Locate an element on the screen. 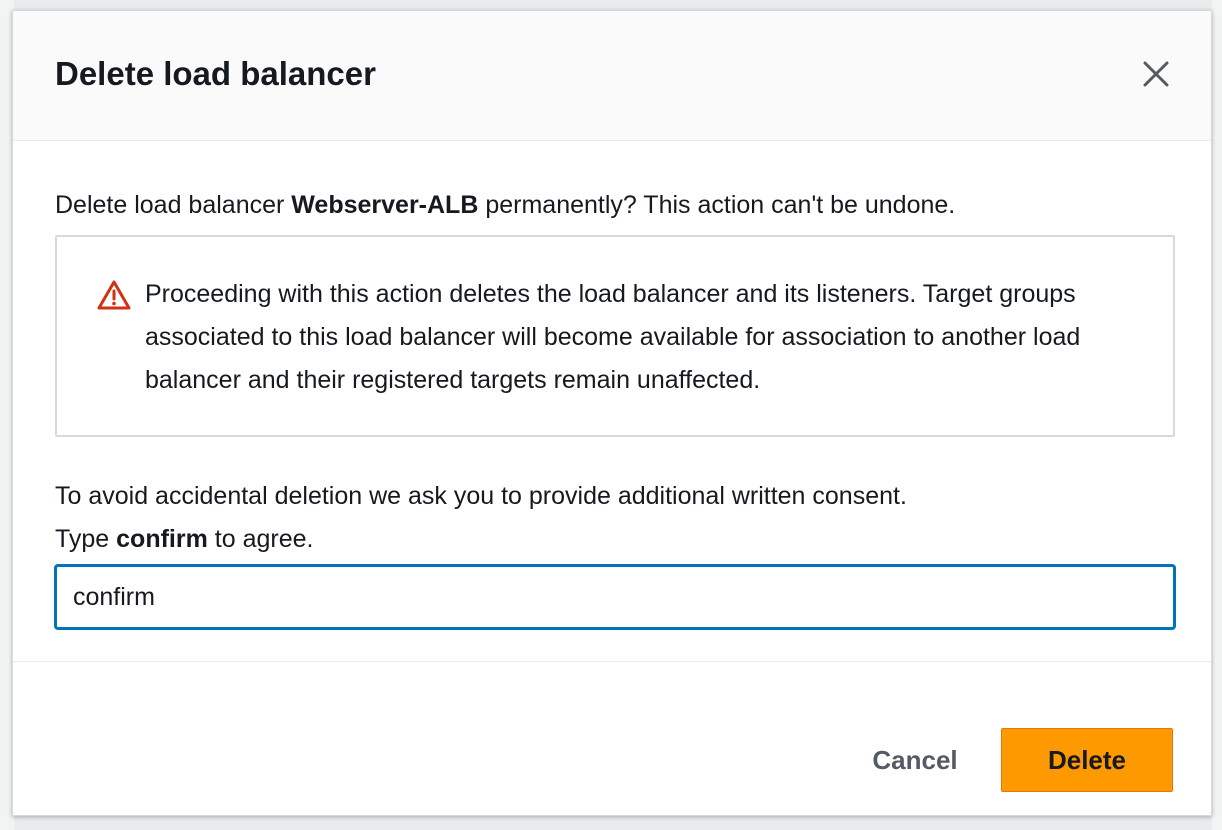  lead-prefix: Delete load balancer is located at coordinates (173, 205).